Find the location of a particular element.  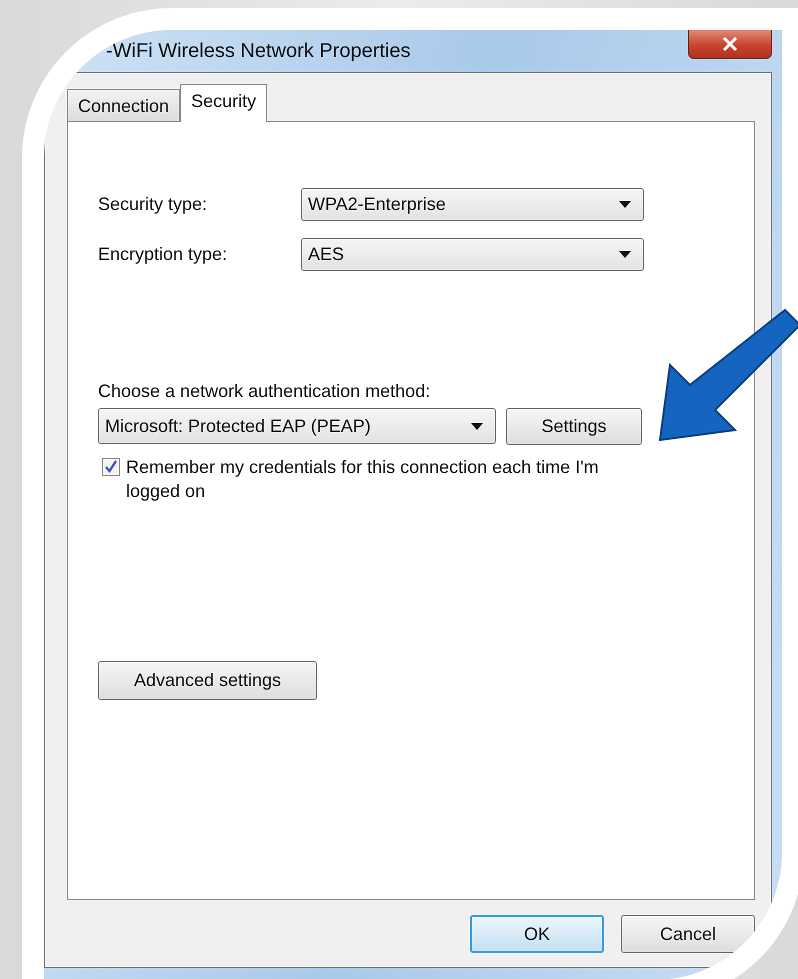

close-button is located at coordinates (730, 44).